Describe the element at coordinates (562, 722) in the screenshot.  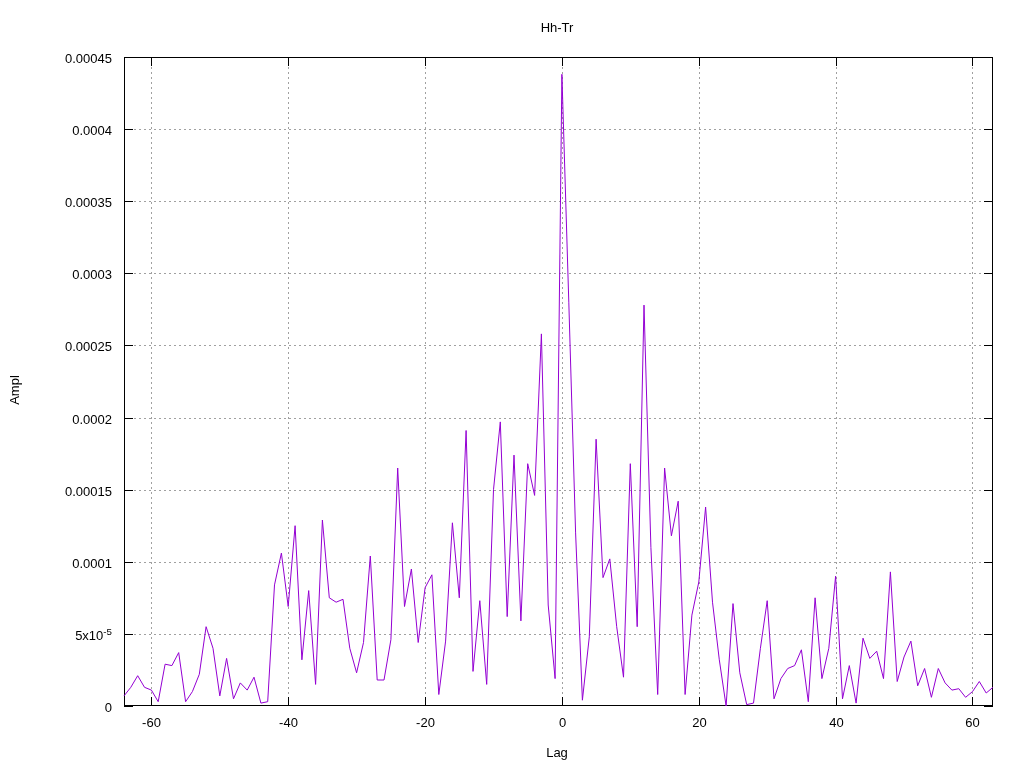
I see `x-tick-label: 0` at that location.